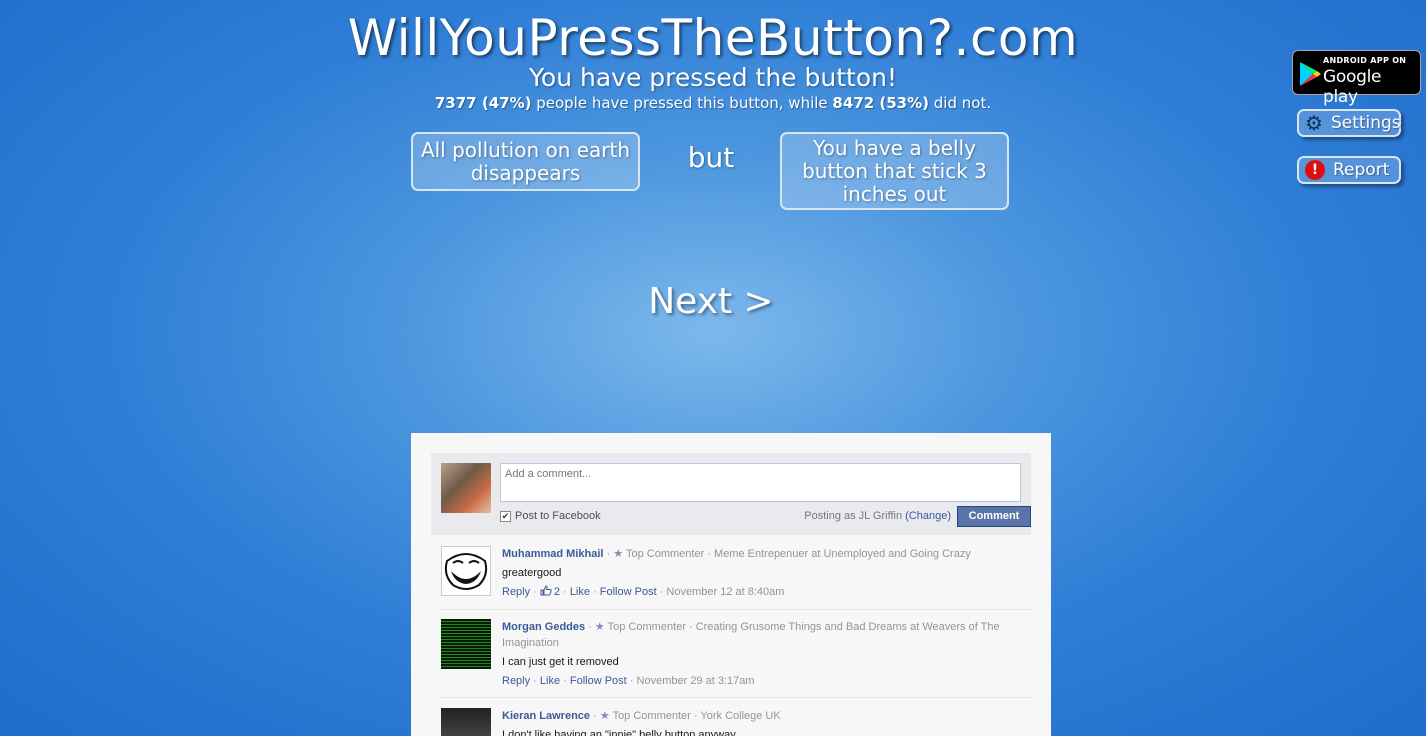 The image size is (1426, 736). I want to click on but-connector: but, so click(711, 157).